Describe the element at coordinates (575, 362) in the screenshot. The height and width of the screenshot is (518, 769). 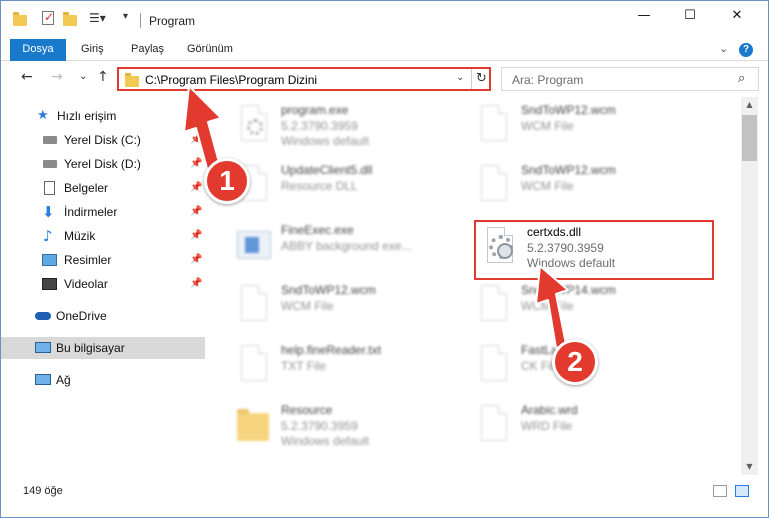
I see `step-badge-2: 2` at that location.